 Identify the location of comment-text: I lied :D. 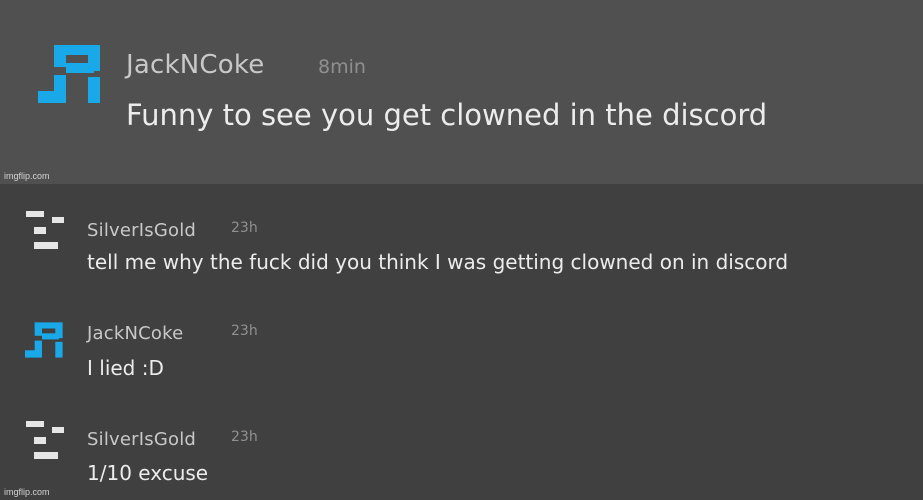
(125, 368).